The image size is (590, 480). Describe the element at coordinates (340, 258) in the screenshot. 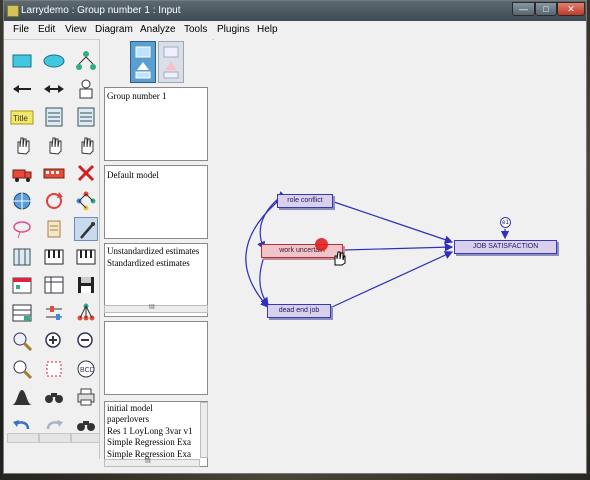

I see `hand-cursor-icon` at that location.